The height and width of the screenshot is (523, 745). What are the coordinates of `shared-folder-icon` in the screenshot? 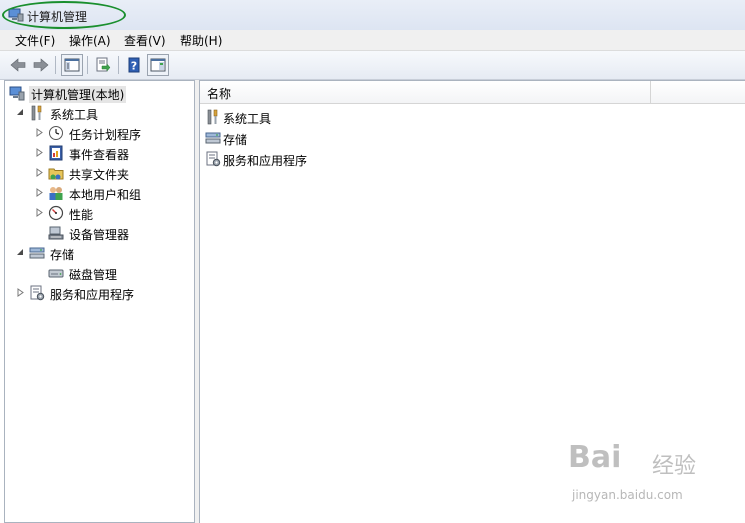 It's located at (56, 174).